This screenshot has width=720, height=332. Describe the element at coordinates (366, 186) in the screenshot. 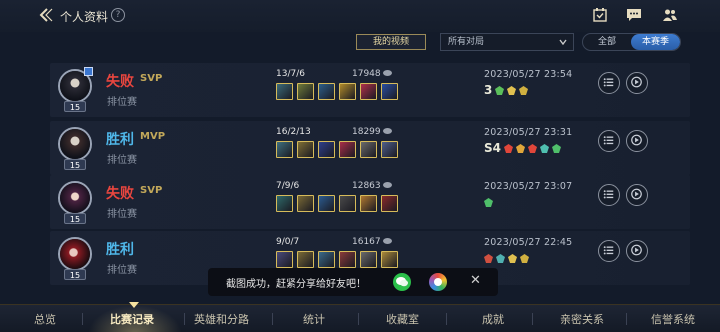

I see `gold-value: 12863` at that location.